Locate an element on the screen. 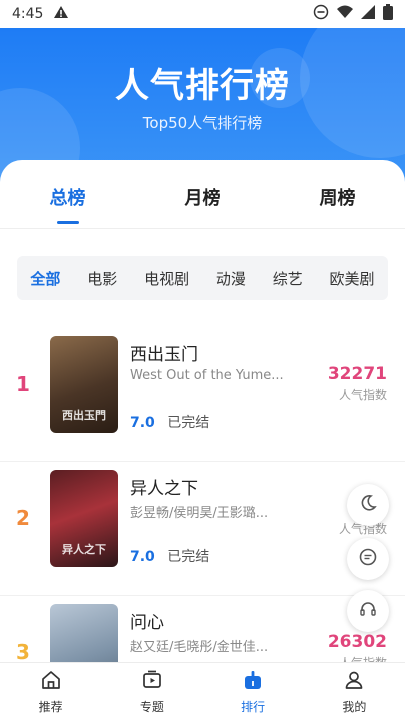  category-filter: 全部 电影 电视剧 动漫 综艺 欧美剧 is located at coordinates (202, 278).